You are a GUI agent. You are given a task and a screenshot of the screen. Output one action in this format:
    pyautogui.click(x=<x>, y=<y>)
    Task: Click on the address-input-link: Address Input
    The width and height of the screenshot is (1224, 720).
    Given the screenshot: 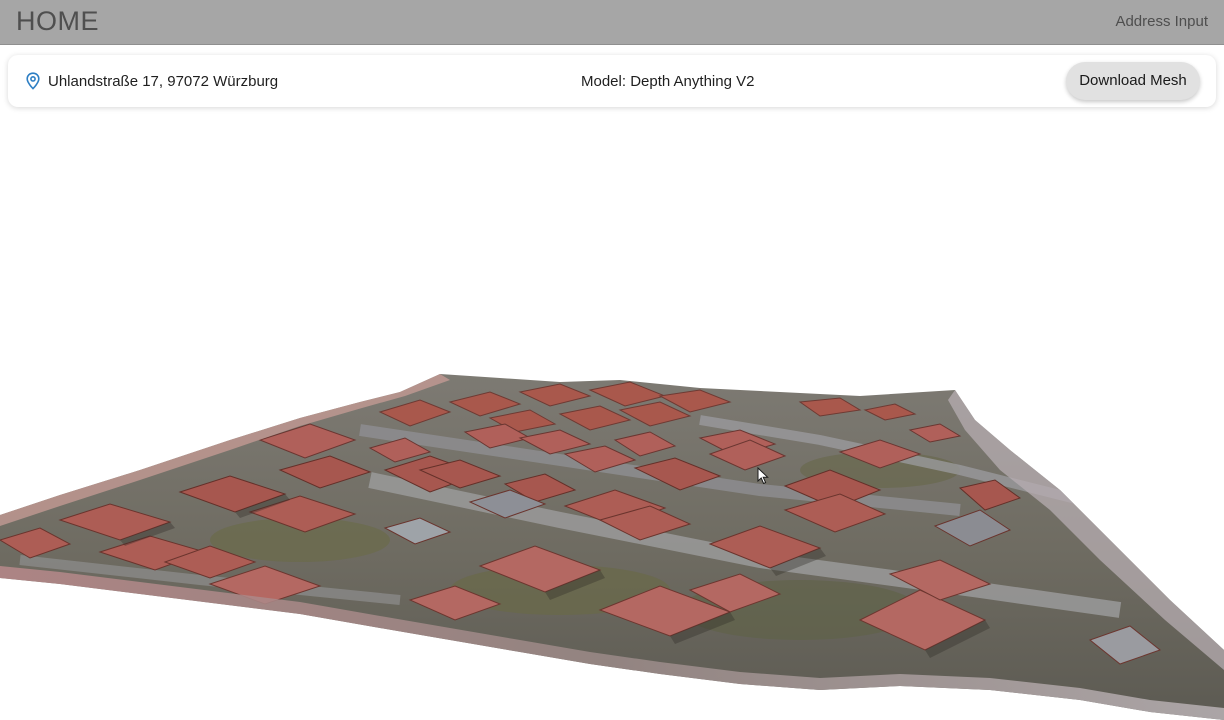 What is the action you would take?
    pyautogui.click(x=1161, y=21)
    